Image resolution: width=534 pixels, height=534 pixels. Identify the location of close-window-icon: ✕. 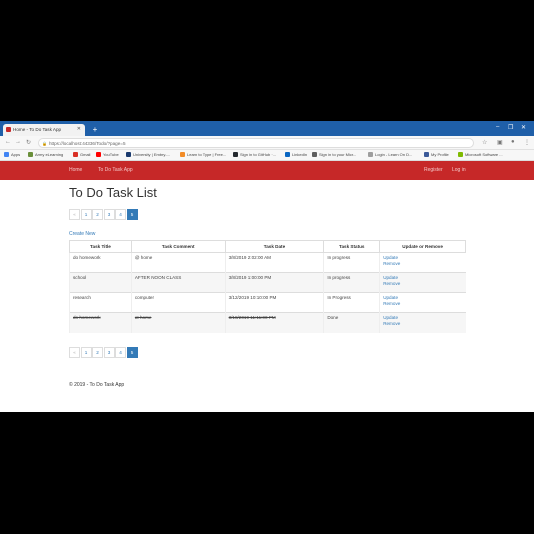
(523, 127).